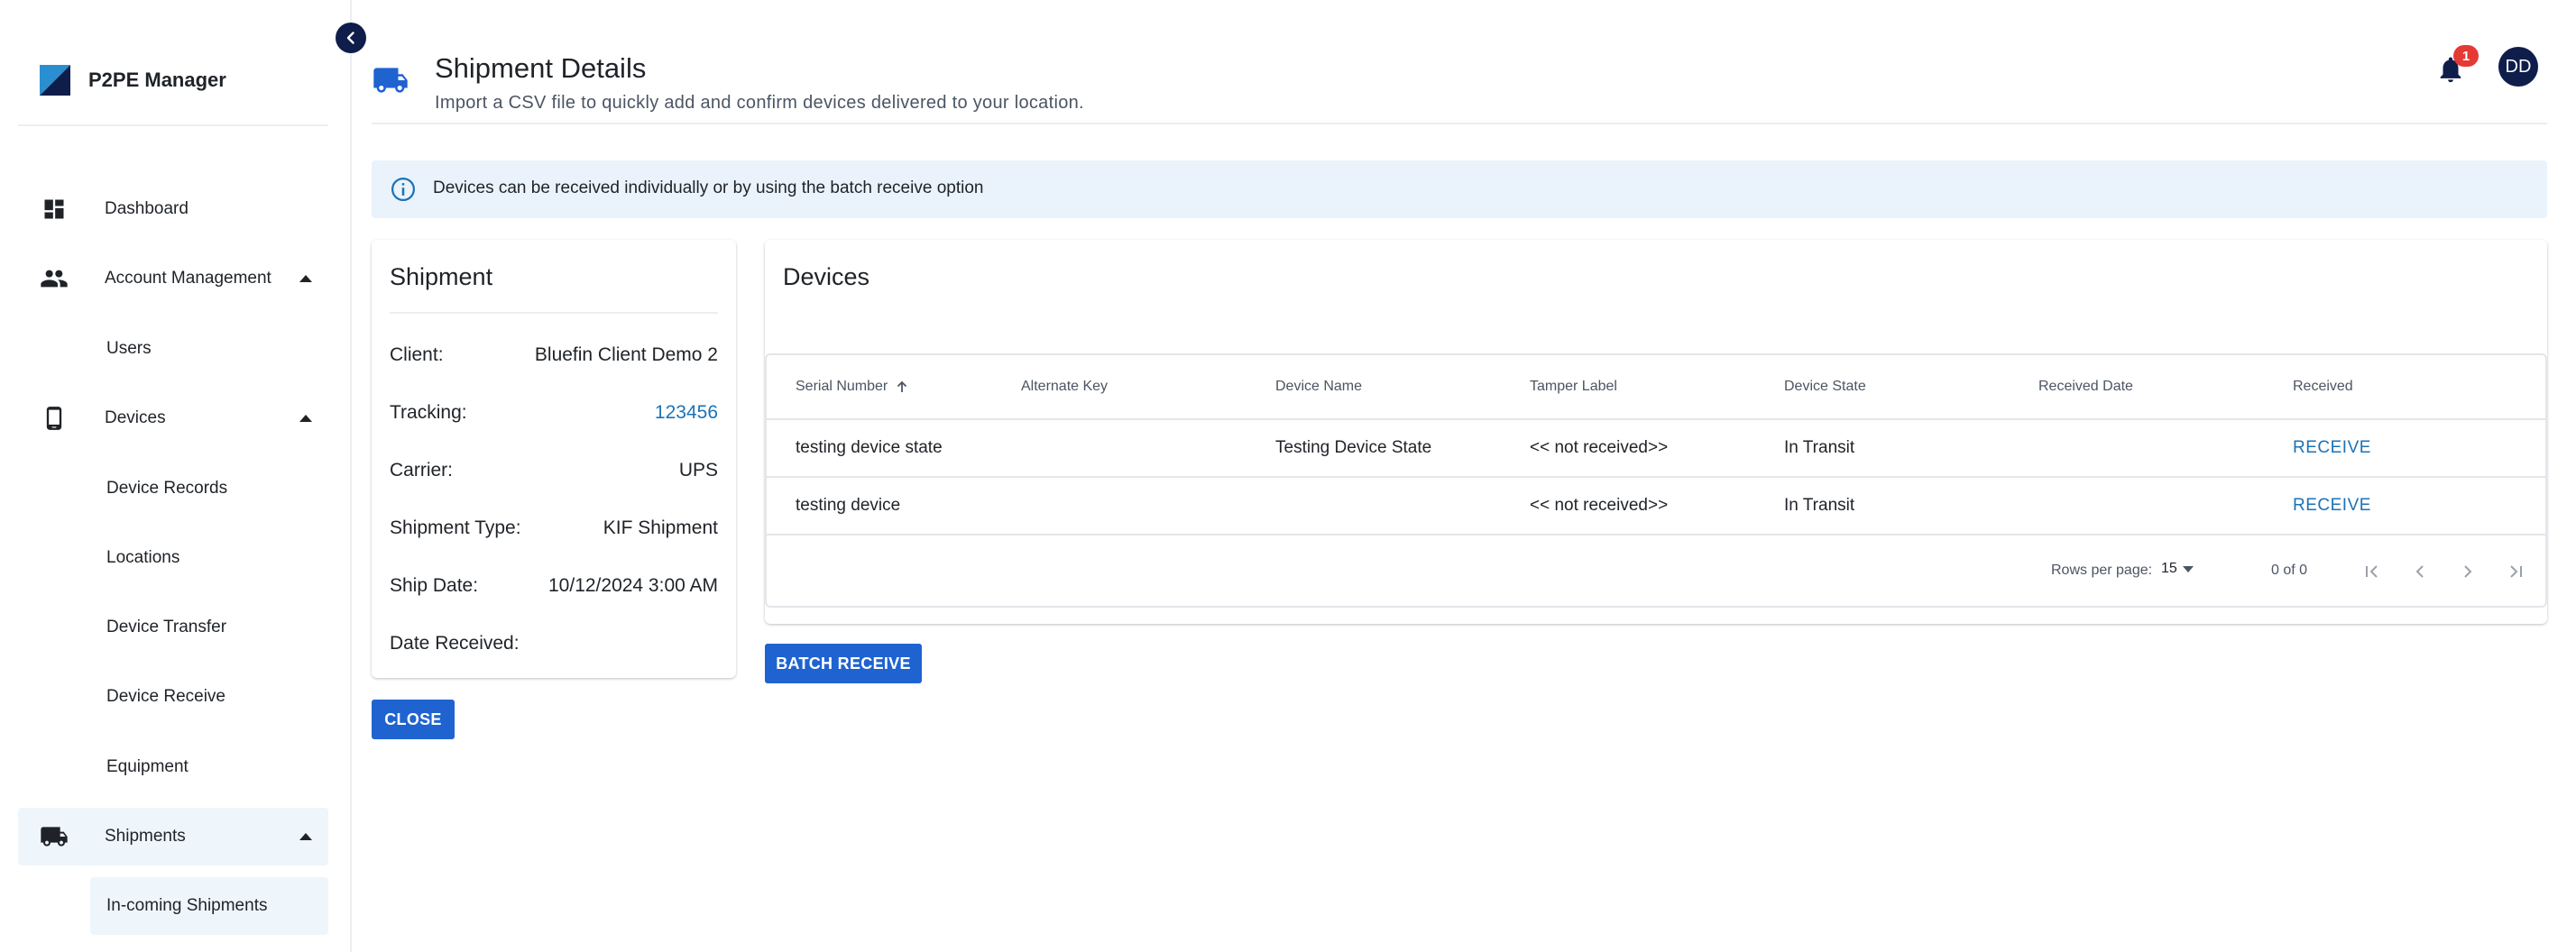 This screenshot has height=952, width=2576. I want to click on column-header-serial-number: Serial Number, so click(852, 387).